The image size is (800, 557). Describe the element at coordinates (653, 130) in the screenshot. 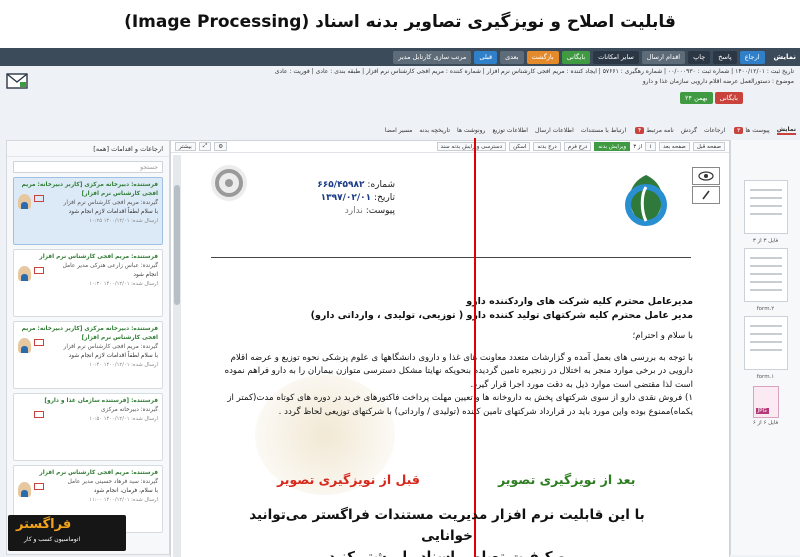

I see `tab-related-letter: نامه مرتبط ۴` at that location.